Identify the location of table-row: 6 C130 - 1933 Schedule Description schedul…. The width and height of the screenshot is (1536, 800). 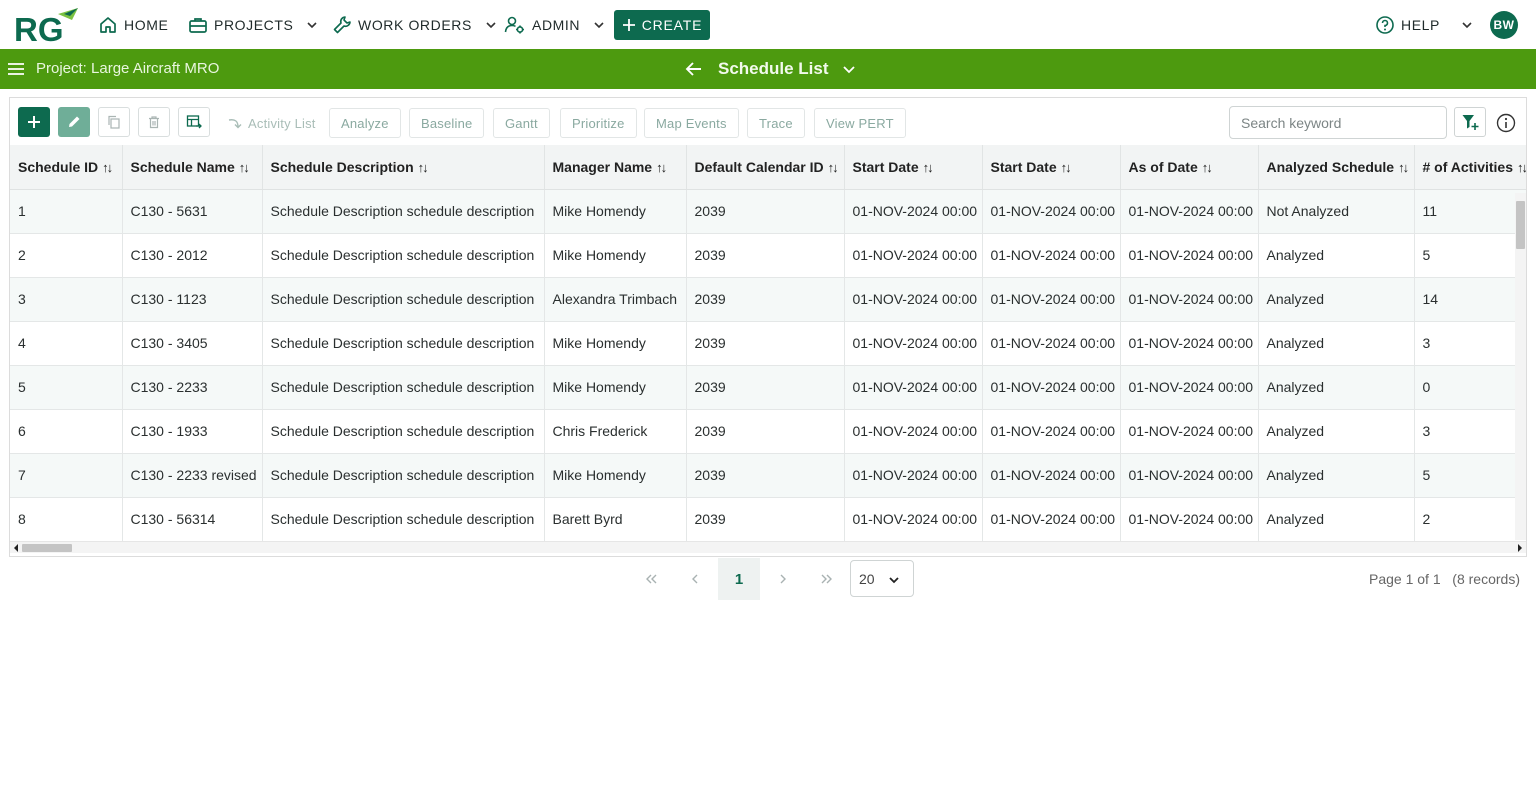
(768, 431).